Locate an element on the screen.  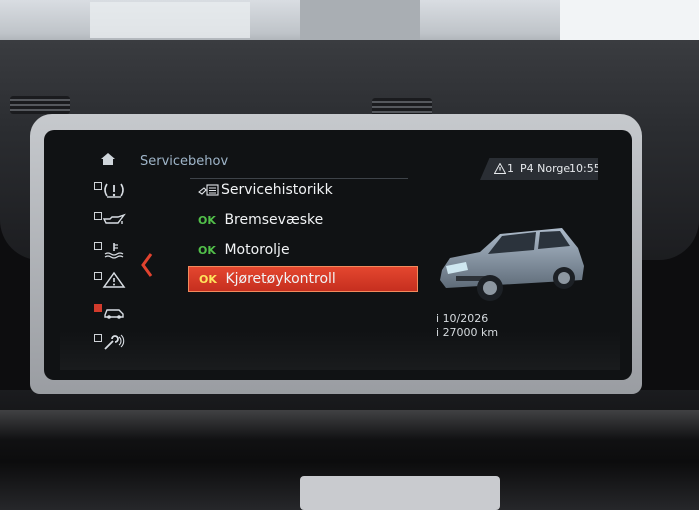
vehicle-image is located at coordinates (512, 264).